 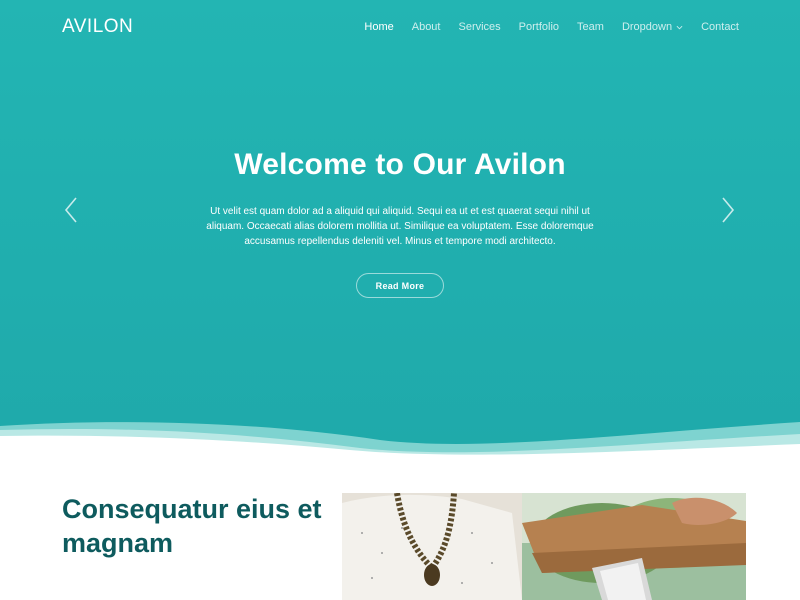 I want to click on nav-dropdown-label: Dropdown, so click(x=647, y=27).